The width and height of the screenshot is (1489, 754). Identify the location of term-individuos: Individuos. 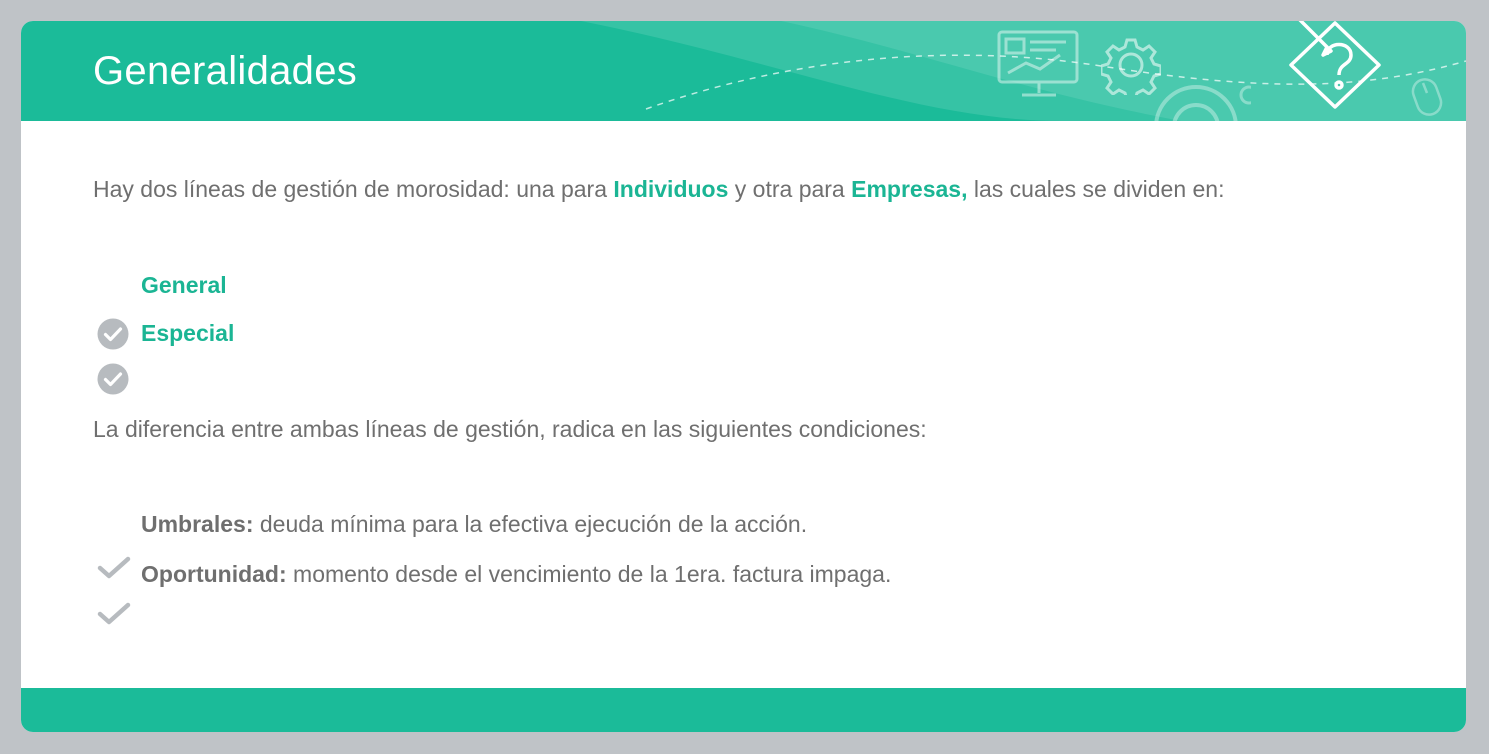
(671, 189).